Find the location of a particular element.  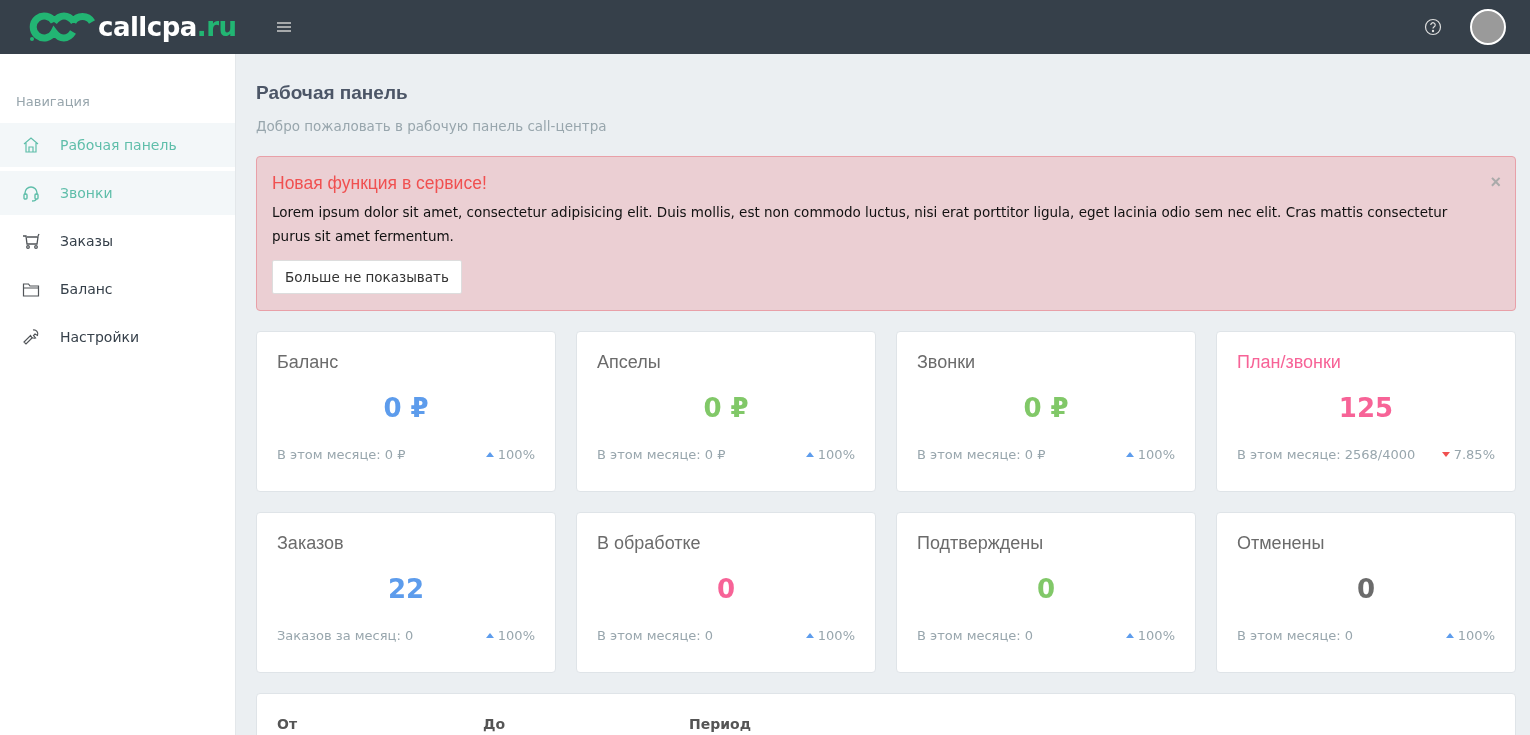

nav-item: Настройки is located at coordinates (117, 337).